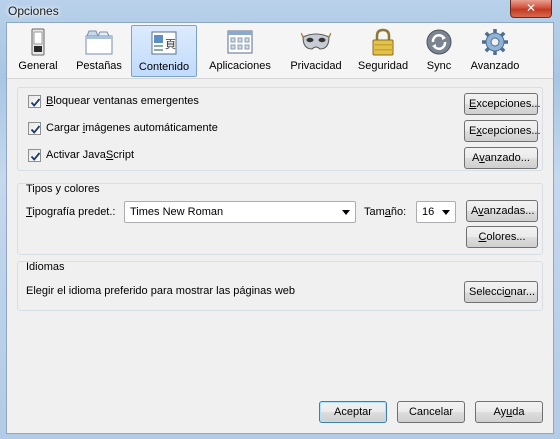 The height and width of the screenshot is (439, 560). What do you see at coordinates (164, 67) in the screenshot?
I see `tab-label: Contenido` at bounding box center [164, 67].